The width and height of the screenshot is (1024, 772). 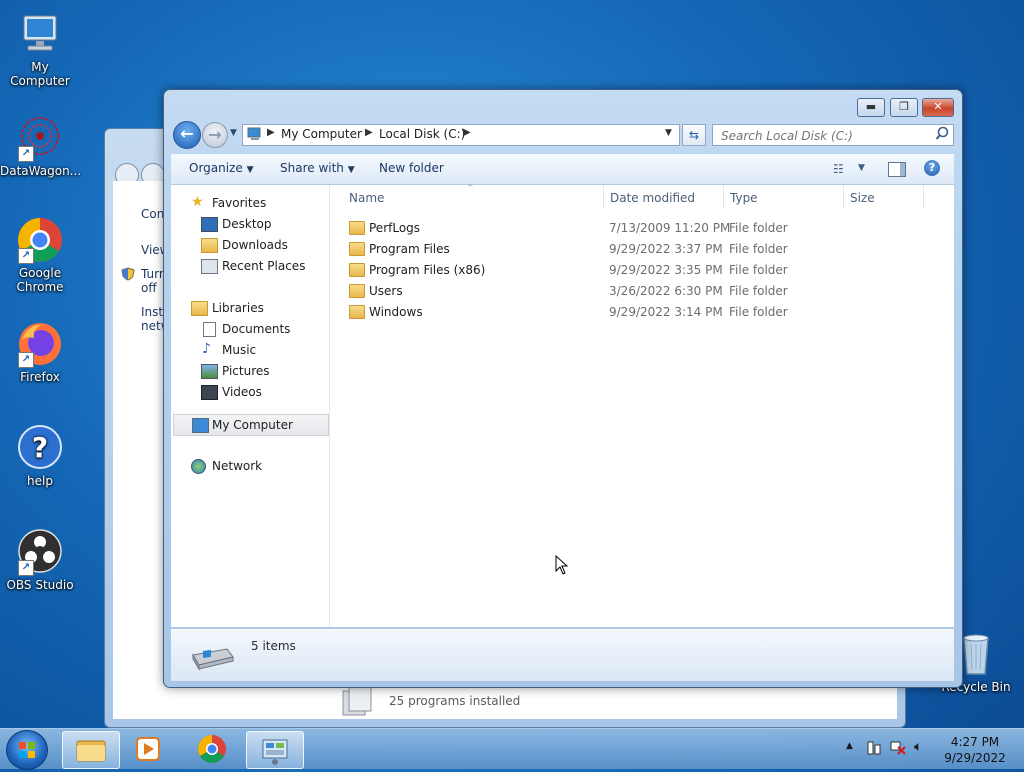 I want to click on column-header-name: Name, so click(x=366, y=198).